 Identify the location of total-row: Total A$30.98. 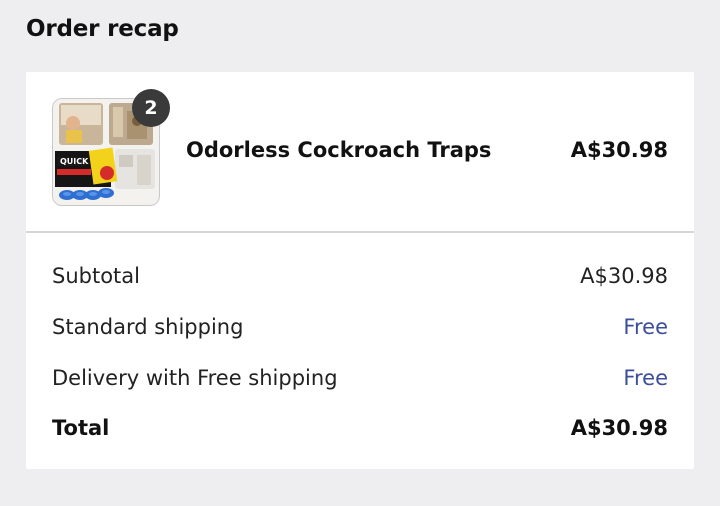
(360, 428).